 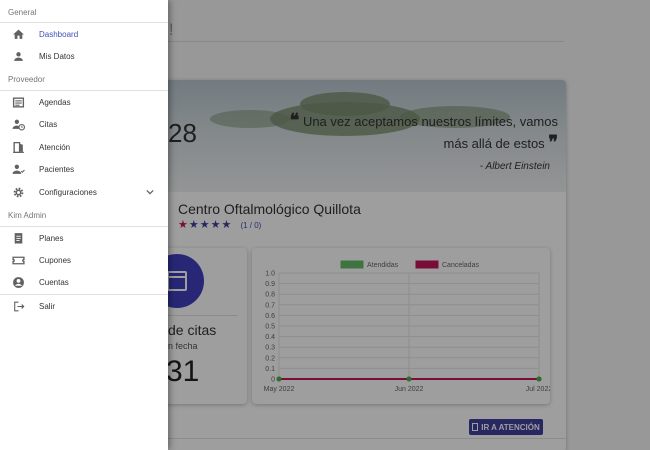 What do you see at coordinates (47, 306) in the screenshot?
I see `nav-label-salir: Salir` at bounding box center [47, 306].